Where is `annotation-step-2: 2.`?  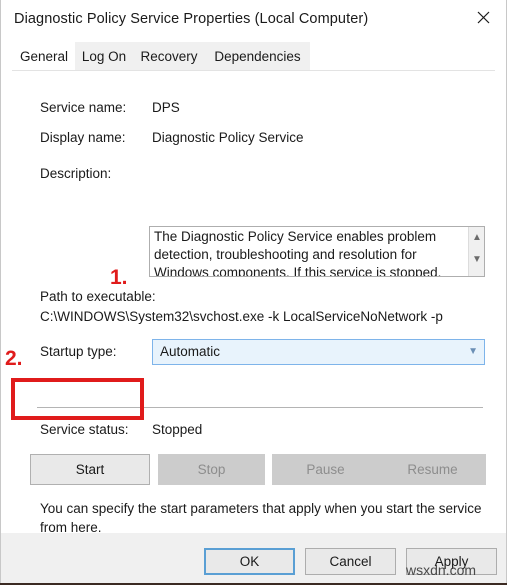
annotation-step-2: 2. is located at coordinates (14, 358).